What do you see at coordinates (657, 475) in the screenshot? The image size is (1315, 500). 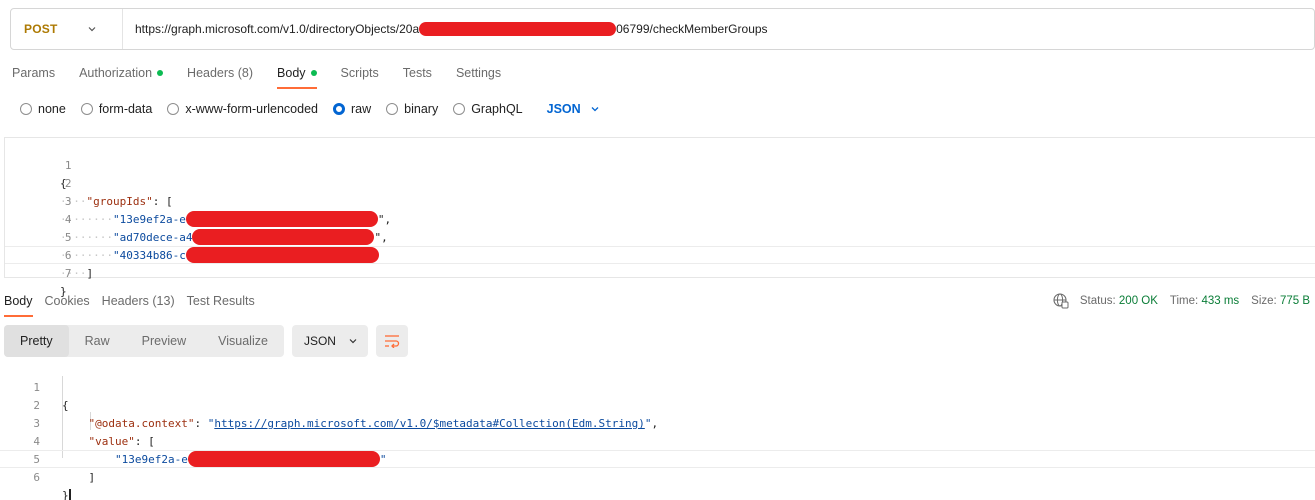 I see `code-line-current: 6 }` at bounding box center [657, 475].